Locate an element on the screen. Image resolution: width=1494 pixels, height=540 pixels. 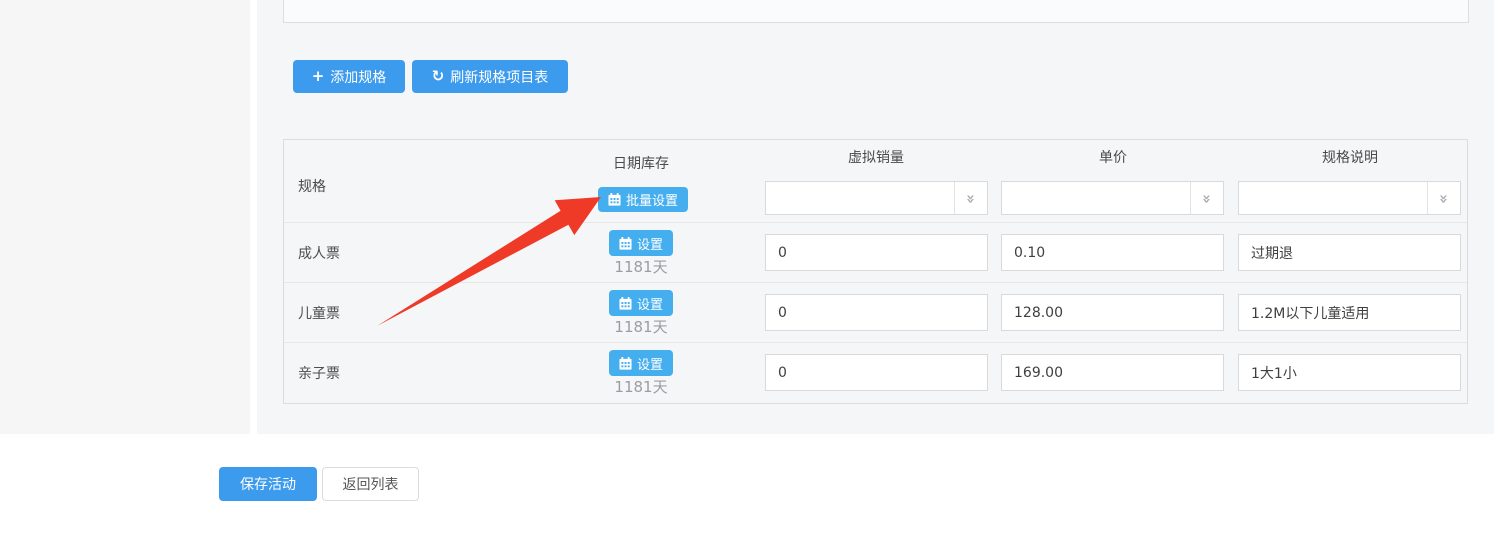
save-activity-button: 保存活动 is located at coordinates (268, 484).